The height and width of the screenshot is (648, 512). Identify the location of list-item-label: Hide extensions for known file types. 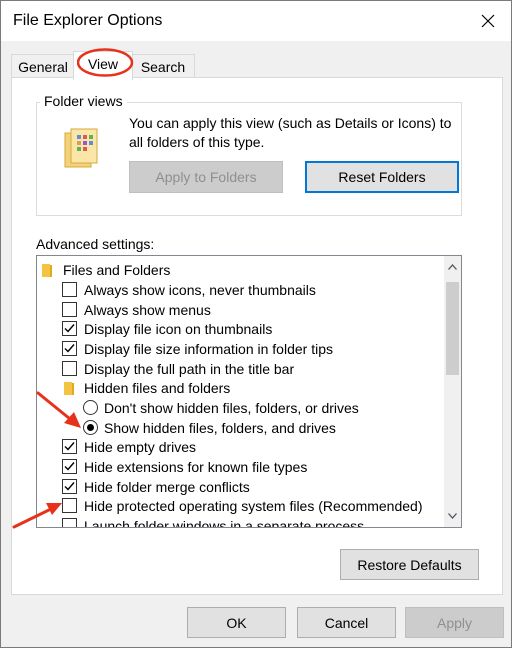
(196, 467).